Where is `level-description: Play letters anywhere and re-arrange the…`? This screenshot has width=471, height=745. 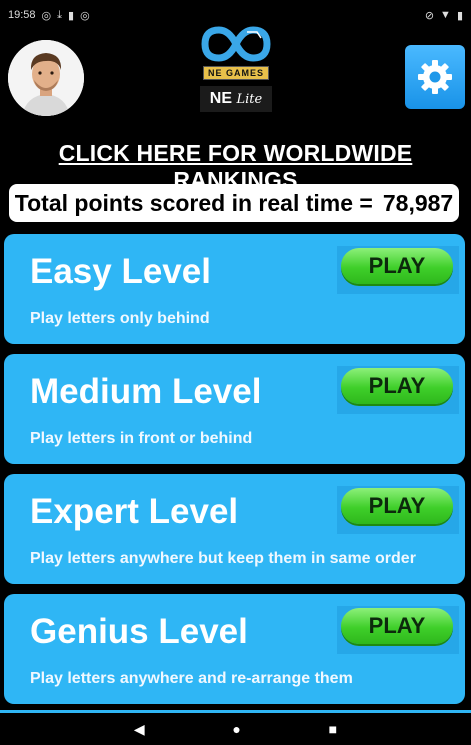
level-description: Play letters anywhere and re-arrange the… is located at coordinates (191, 678).